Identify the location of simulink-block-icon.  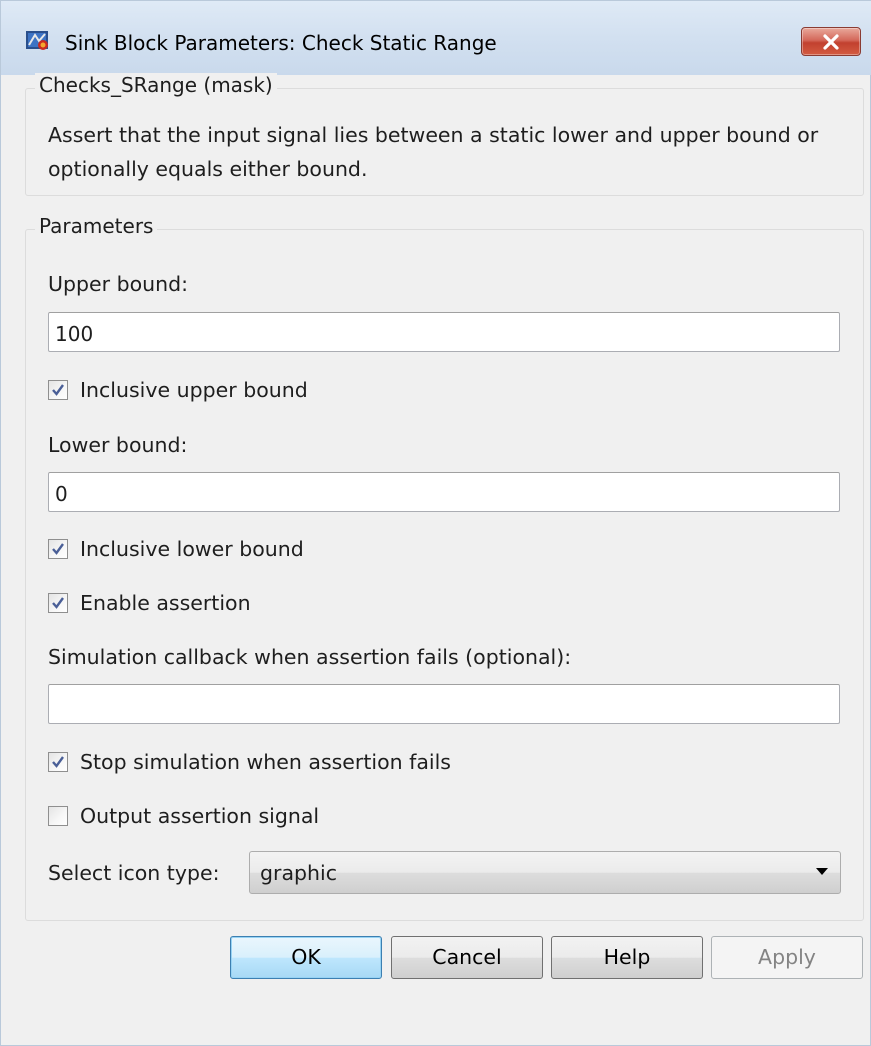
(38, 41).